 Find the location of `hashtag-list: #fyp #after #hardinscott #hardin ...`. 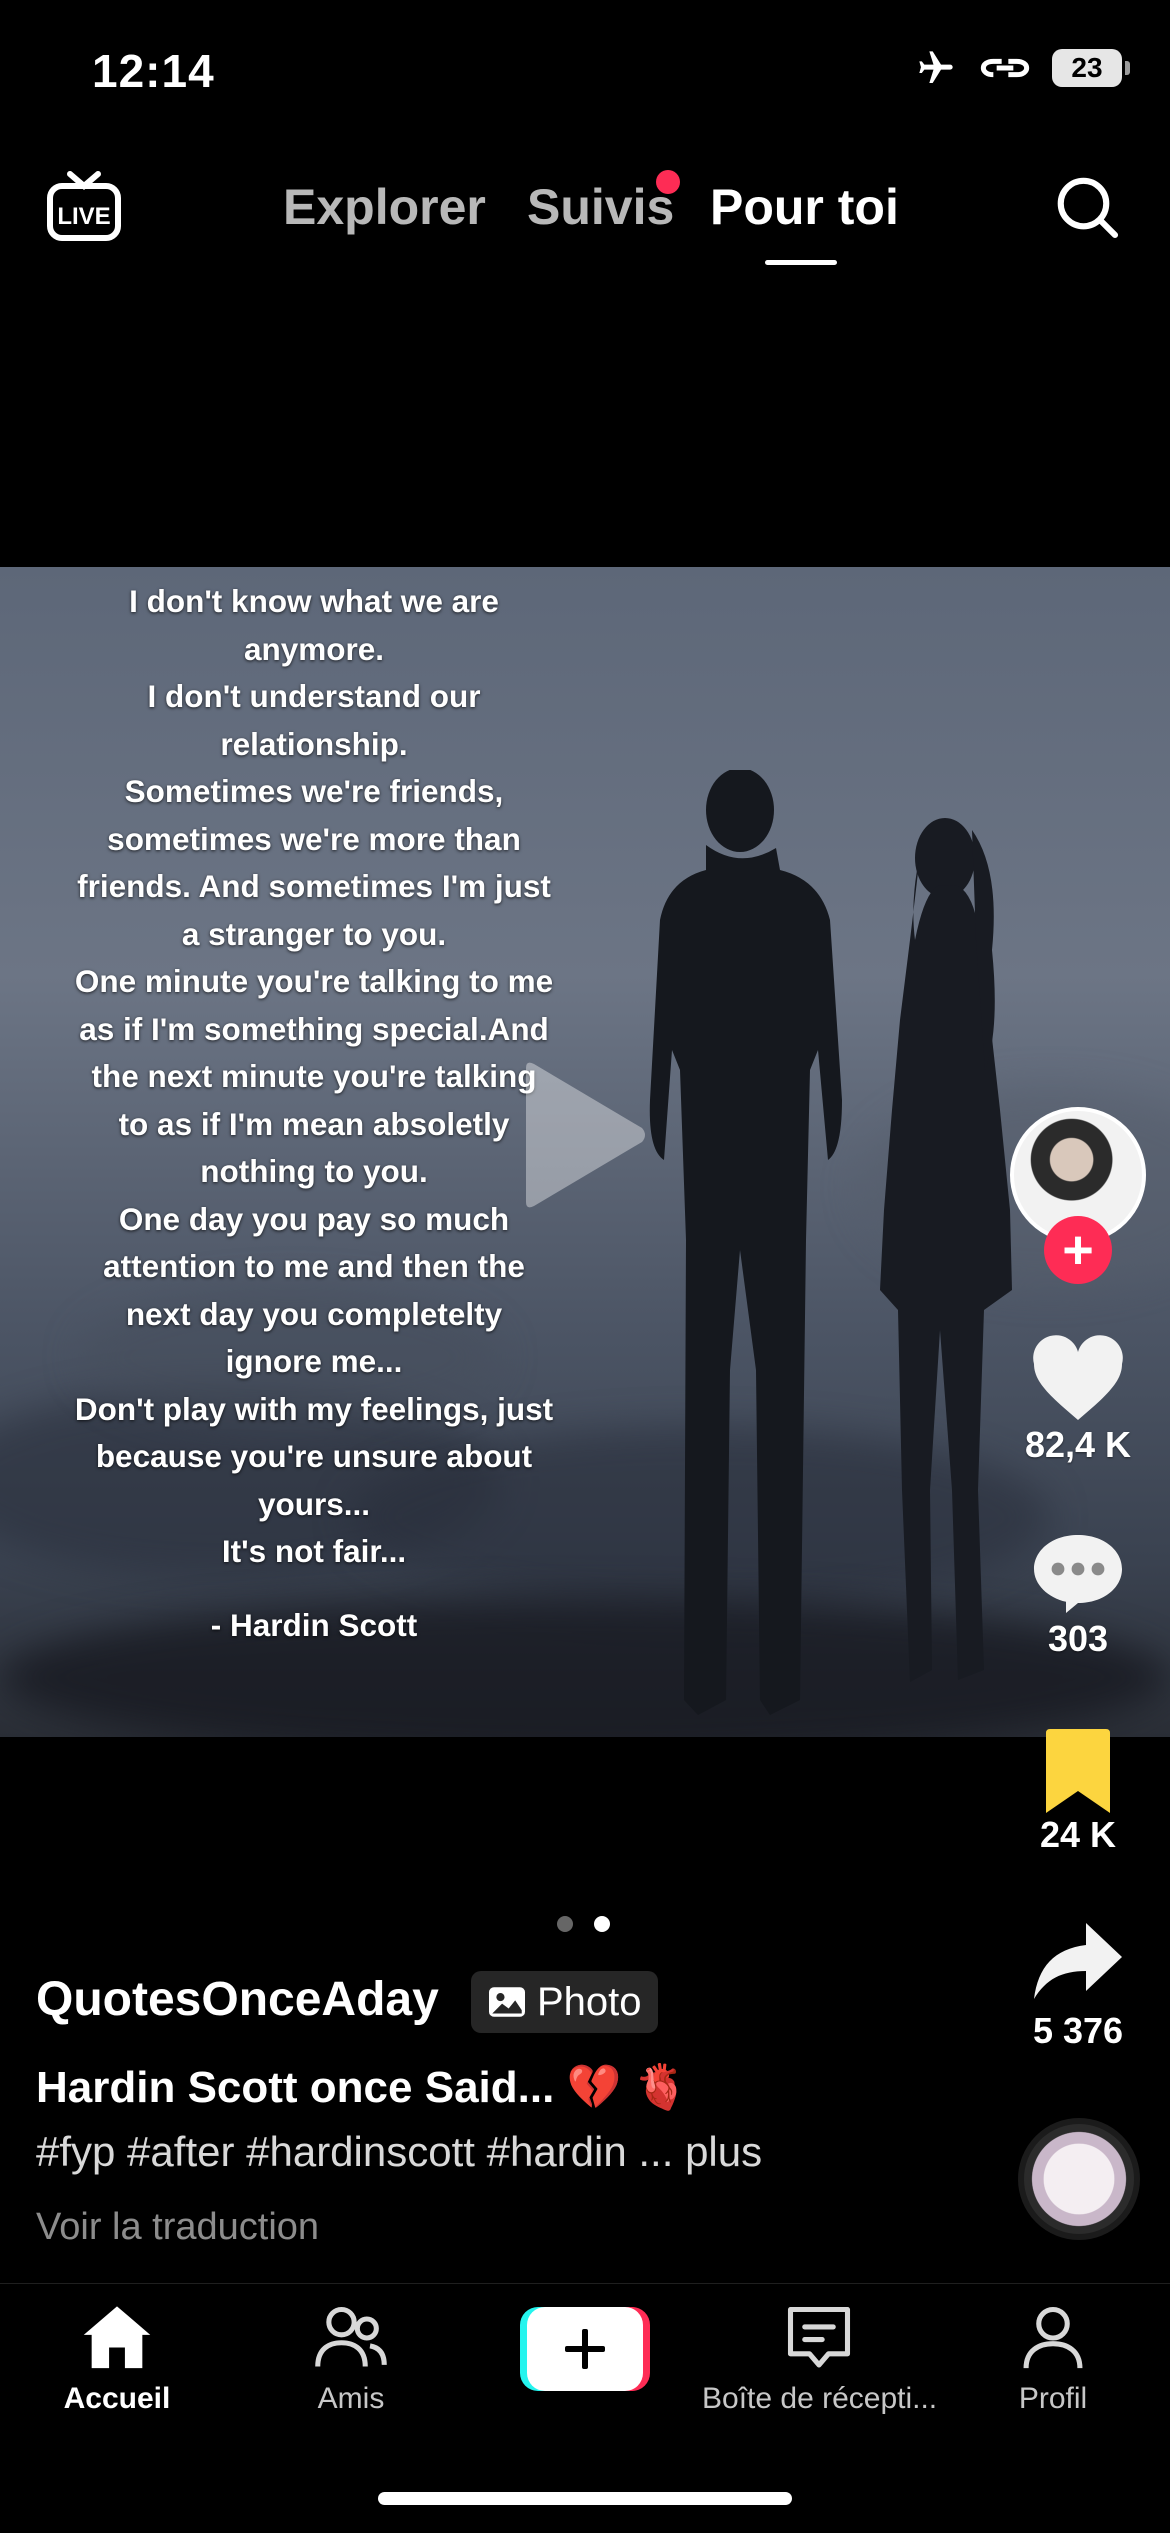

hashtag-list: #fyp #after #hardinscott #hardin ... is located at coordinates (354, 2151).